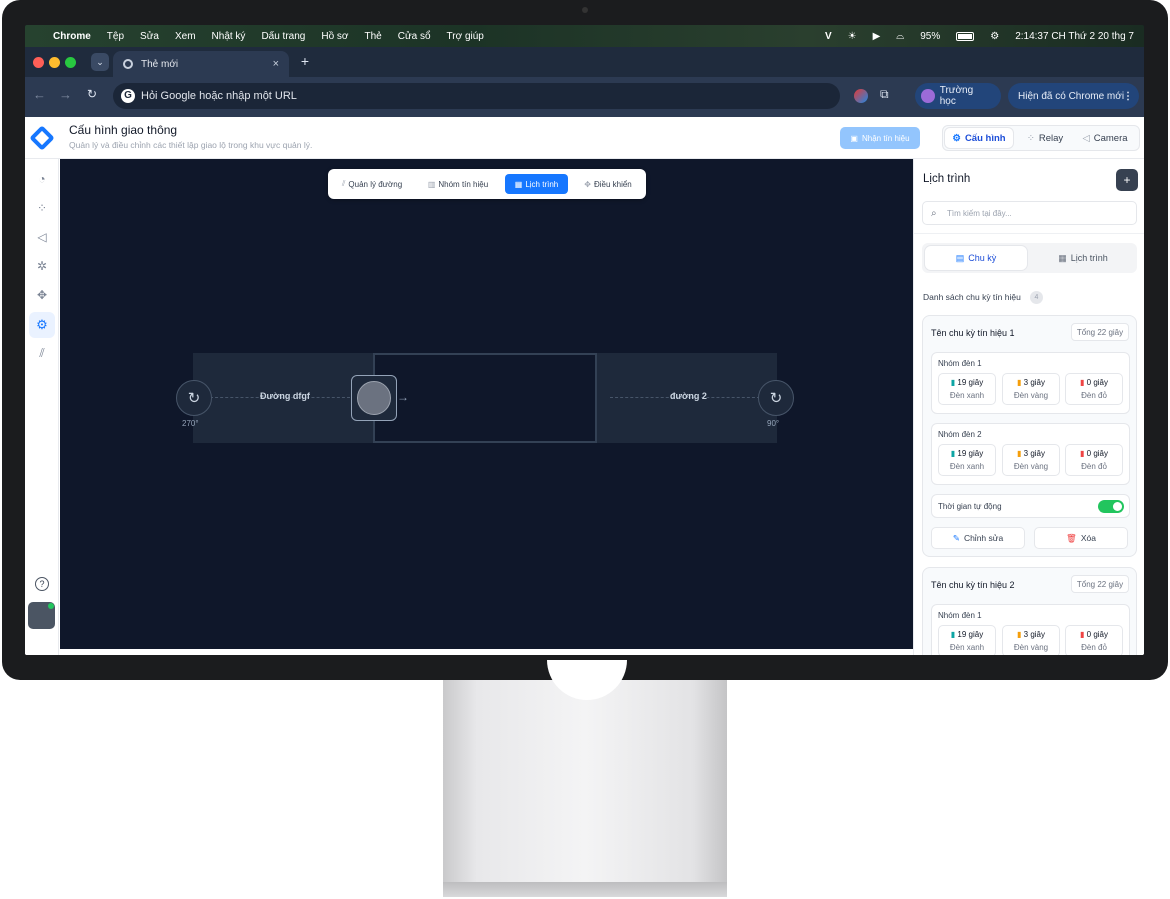 Image resolution: width=1170 pixels, height=899 pixels. Describe the element at coordinates (229, 36) in the screenshot. I see `menu-history: Nhật ký` at that location.